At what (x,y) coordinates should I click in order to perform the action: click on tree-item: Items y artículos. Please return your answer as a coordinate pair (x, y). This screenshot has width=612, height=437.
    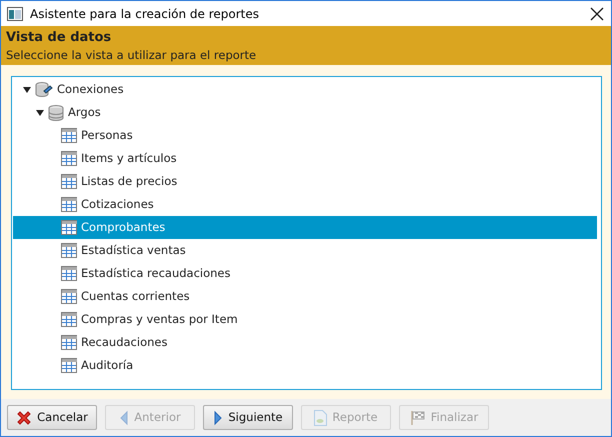
    Looking at the image, I should click on (305, 158).